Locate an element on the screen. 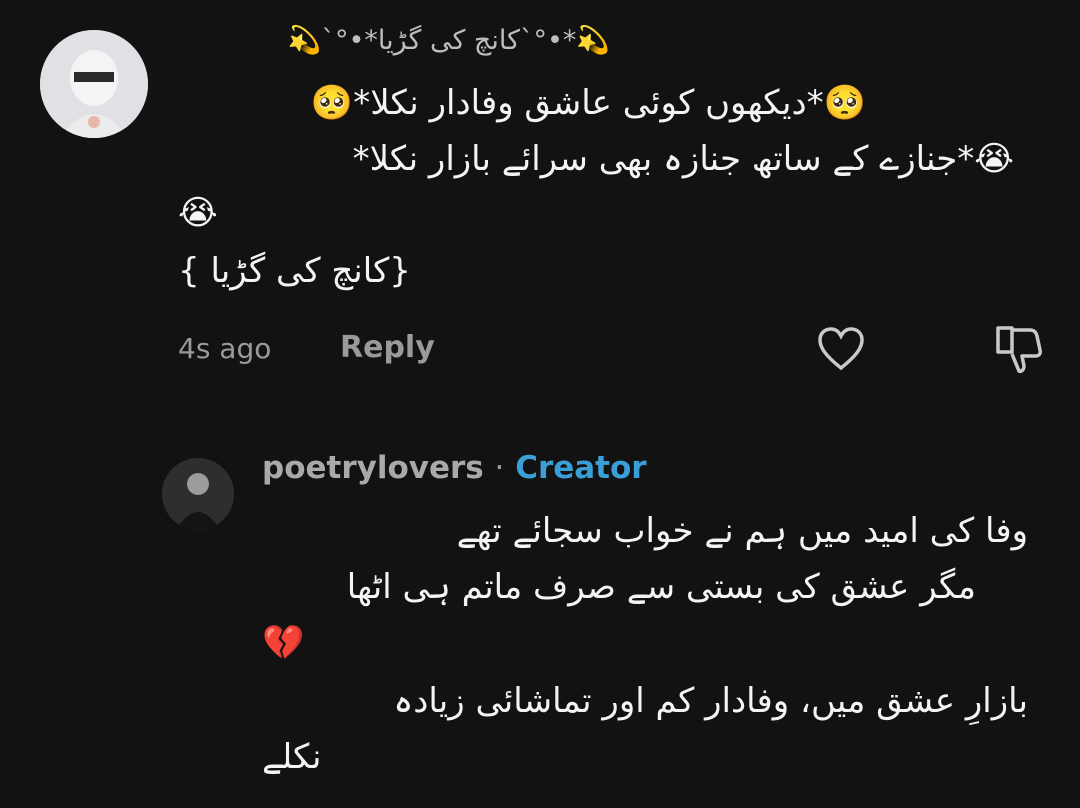 The height and width of the screenshot is (808, 1080). comment-username: 💫*•°`کانچ کی گڑیا*•°`💫 is located at coordinates (449, 40).